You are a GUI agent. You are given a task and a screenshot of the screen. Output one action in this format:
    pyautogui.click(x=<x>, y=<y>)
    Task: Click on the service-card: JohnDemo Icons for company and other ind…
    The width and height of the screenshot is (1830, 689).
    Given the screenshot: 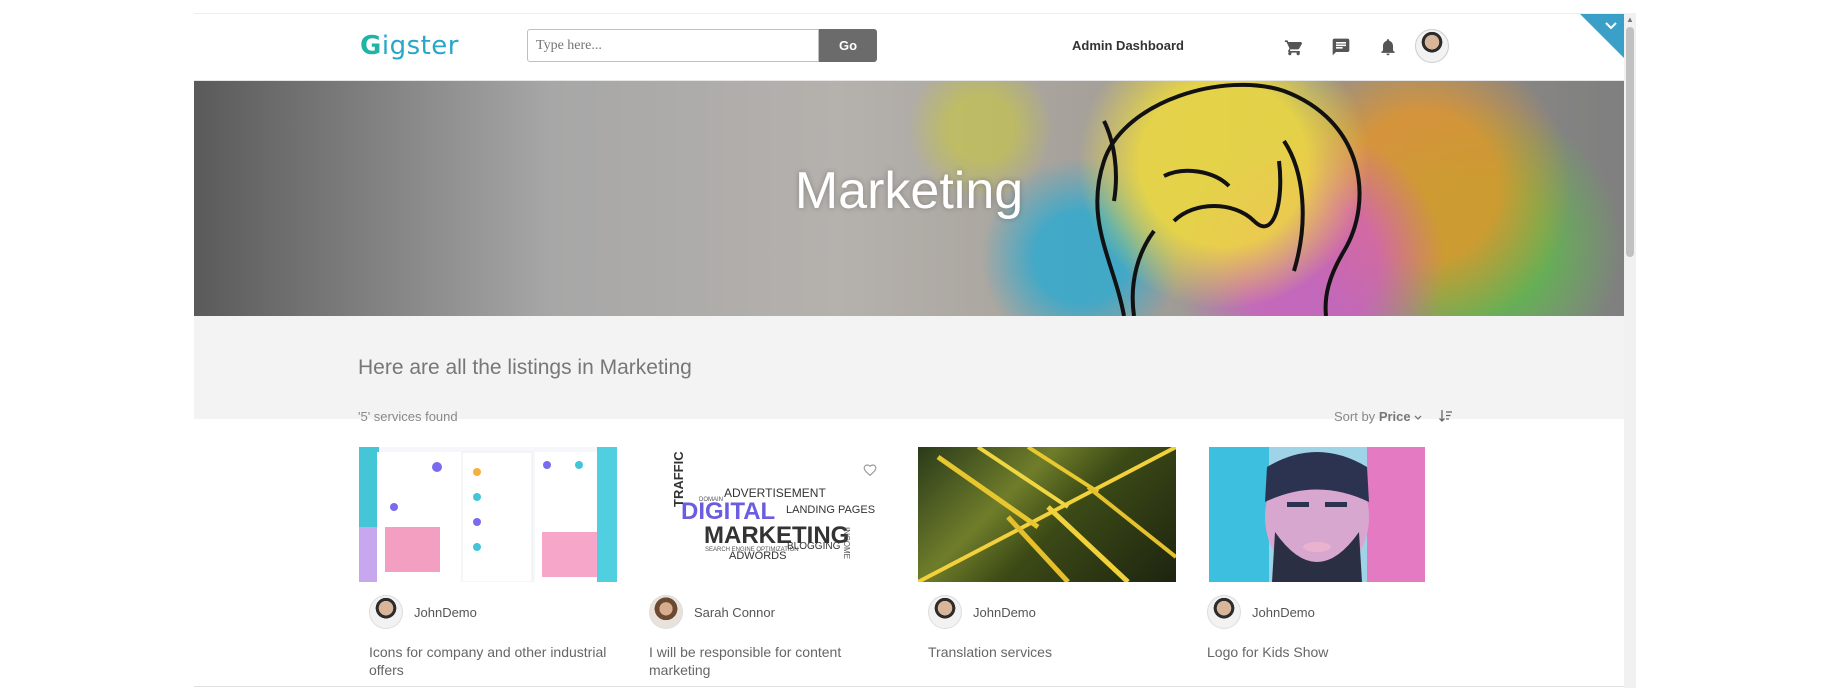 What is the action you would take?
    pyautogui.click(x=488, y=568)
    